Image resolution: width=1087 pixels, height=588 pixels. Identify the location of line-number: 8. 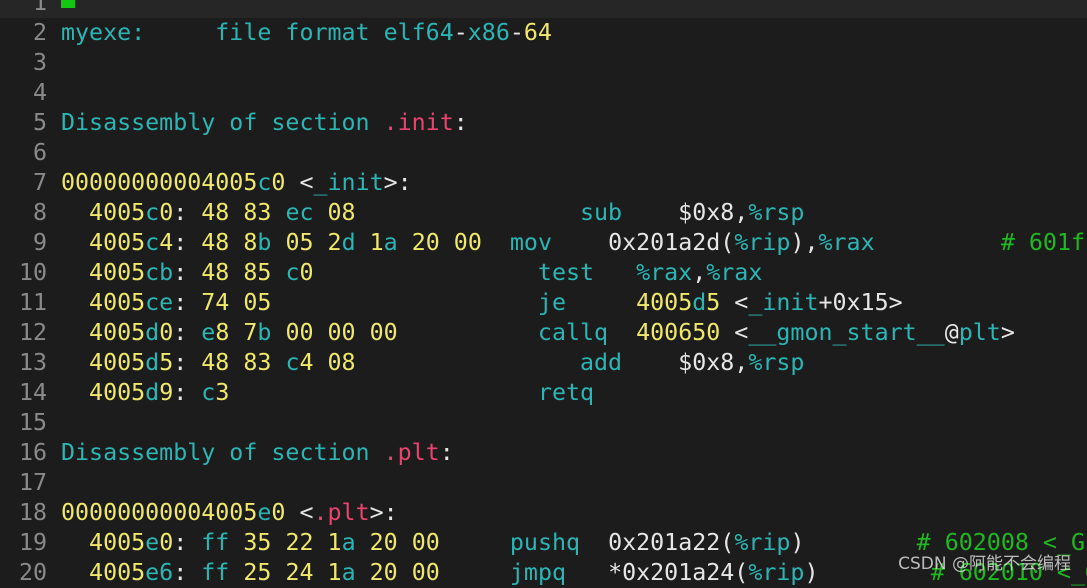
(39, 212).